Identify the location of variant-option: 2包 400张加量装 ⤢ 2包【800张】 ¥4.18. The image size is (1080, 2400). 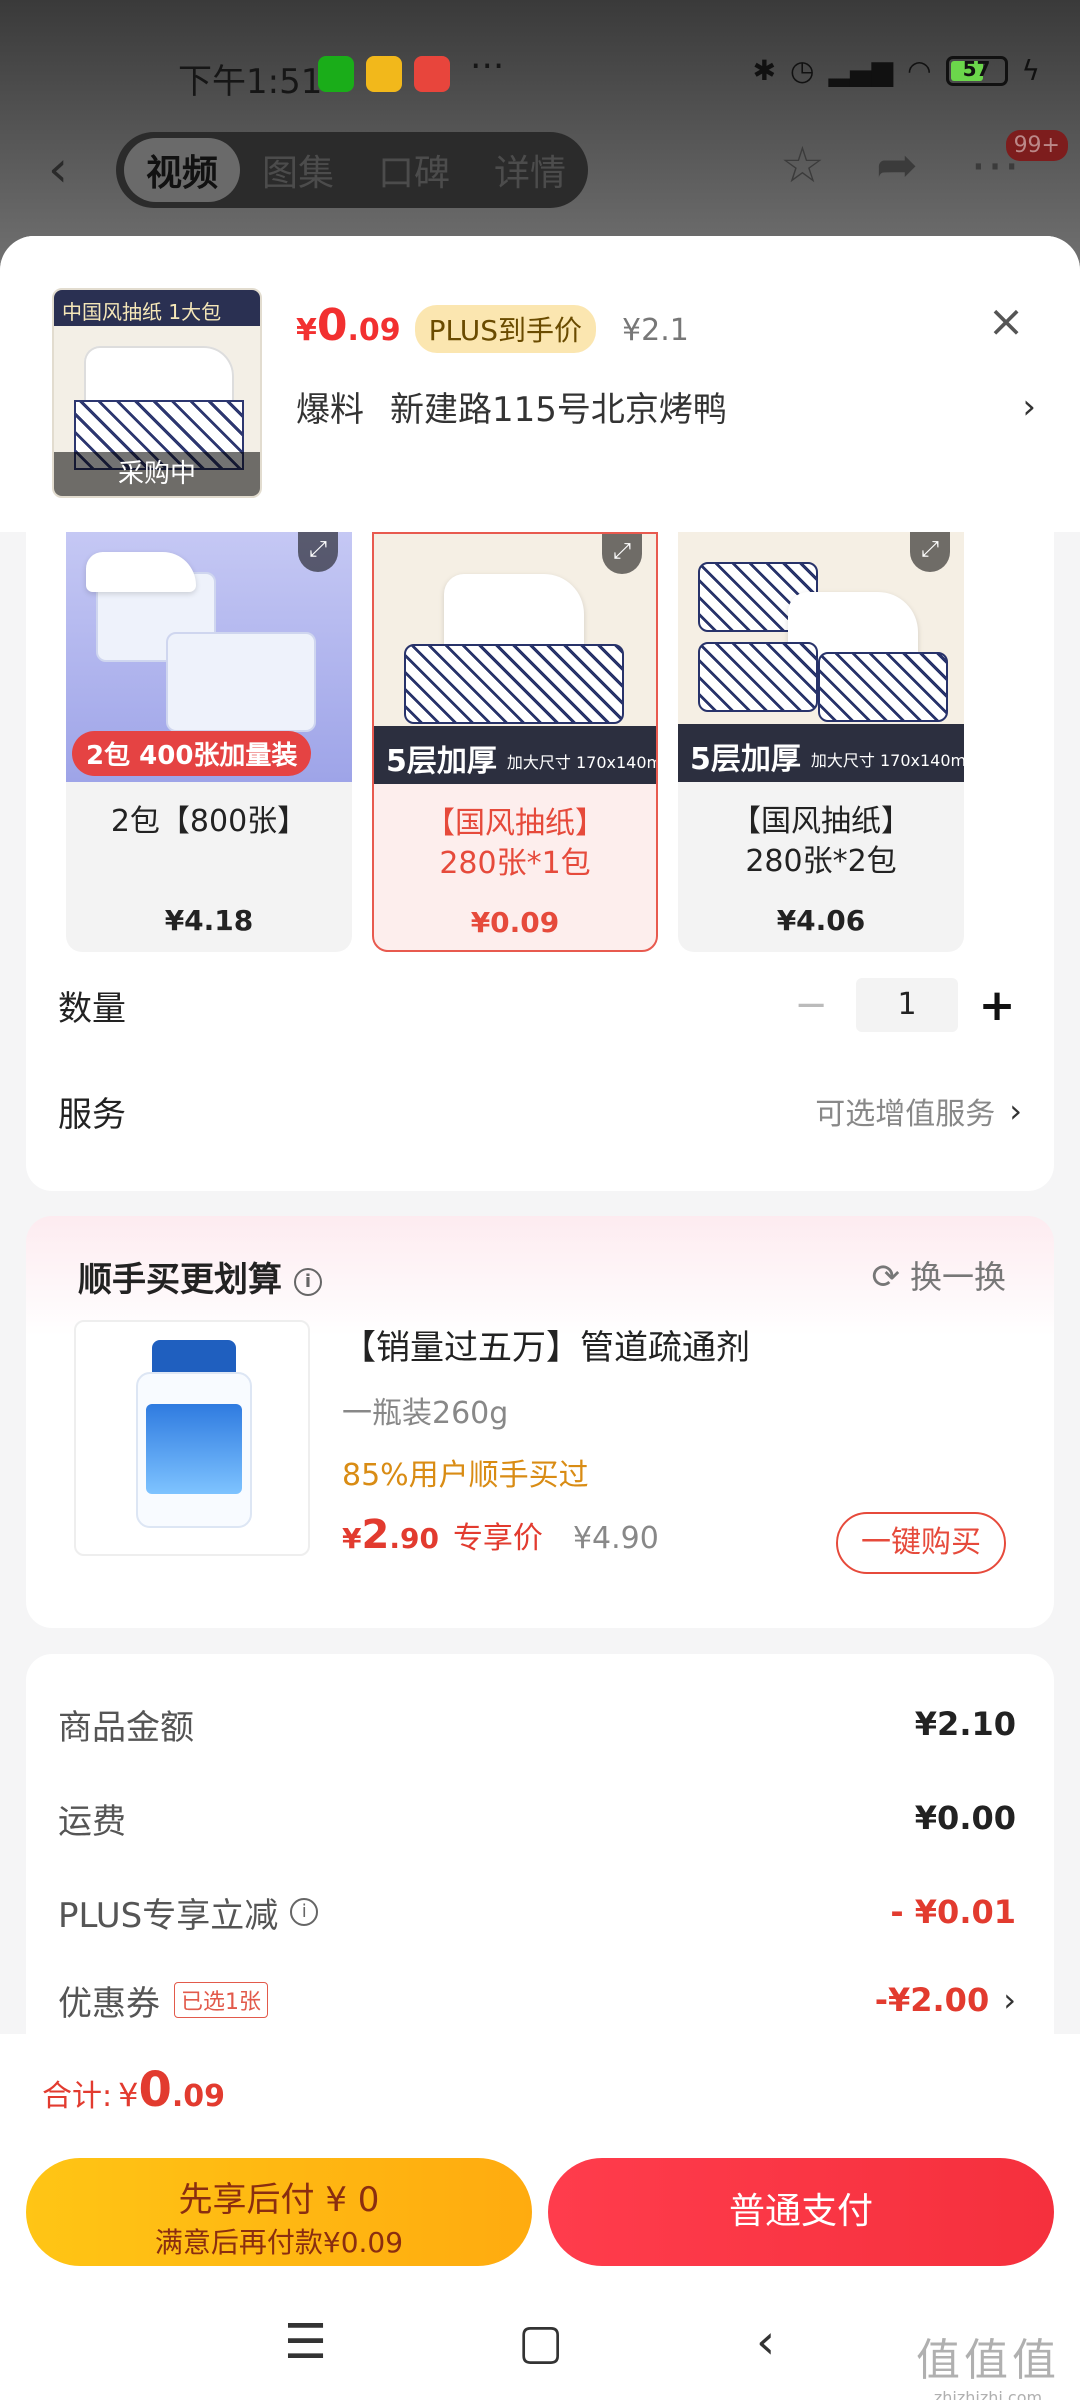
(209, 742).